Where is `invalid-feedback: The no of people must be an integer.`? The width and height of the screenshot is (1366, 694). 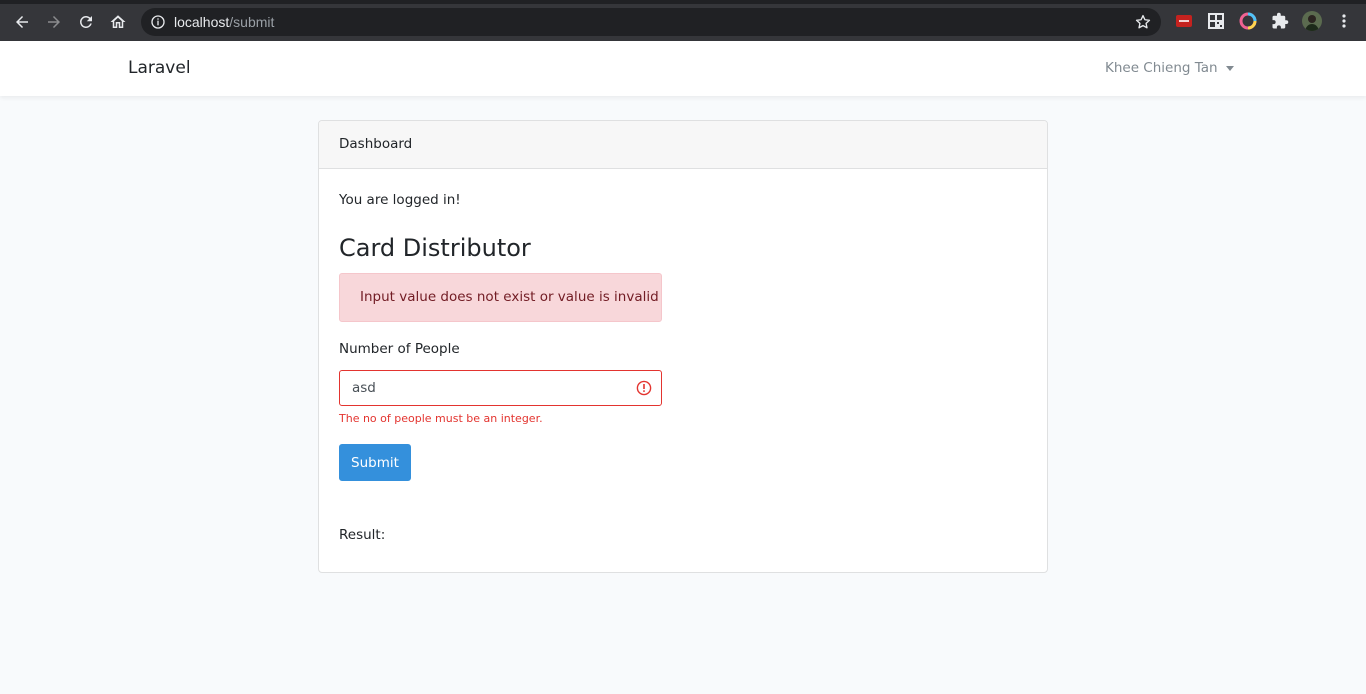 invalid-feedback: The no of people must be an integer. is located at coordinates (441, 418).